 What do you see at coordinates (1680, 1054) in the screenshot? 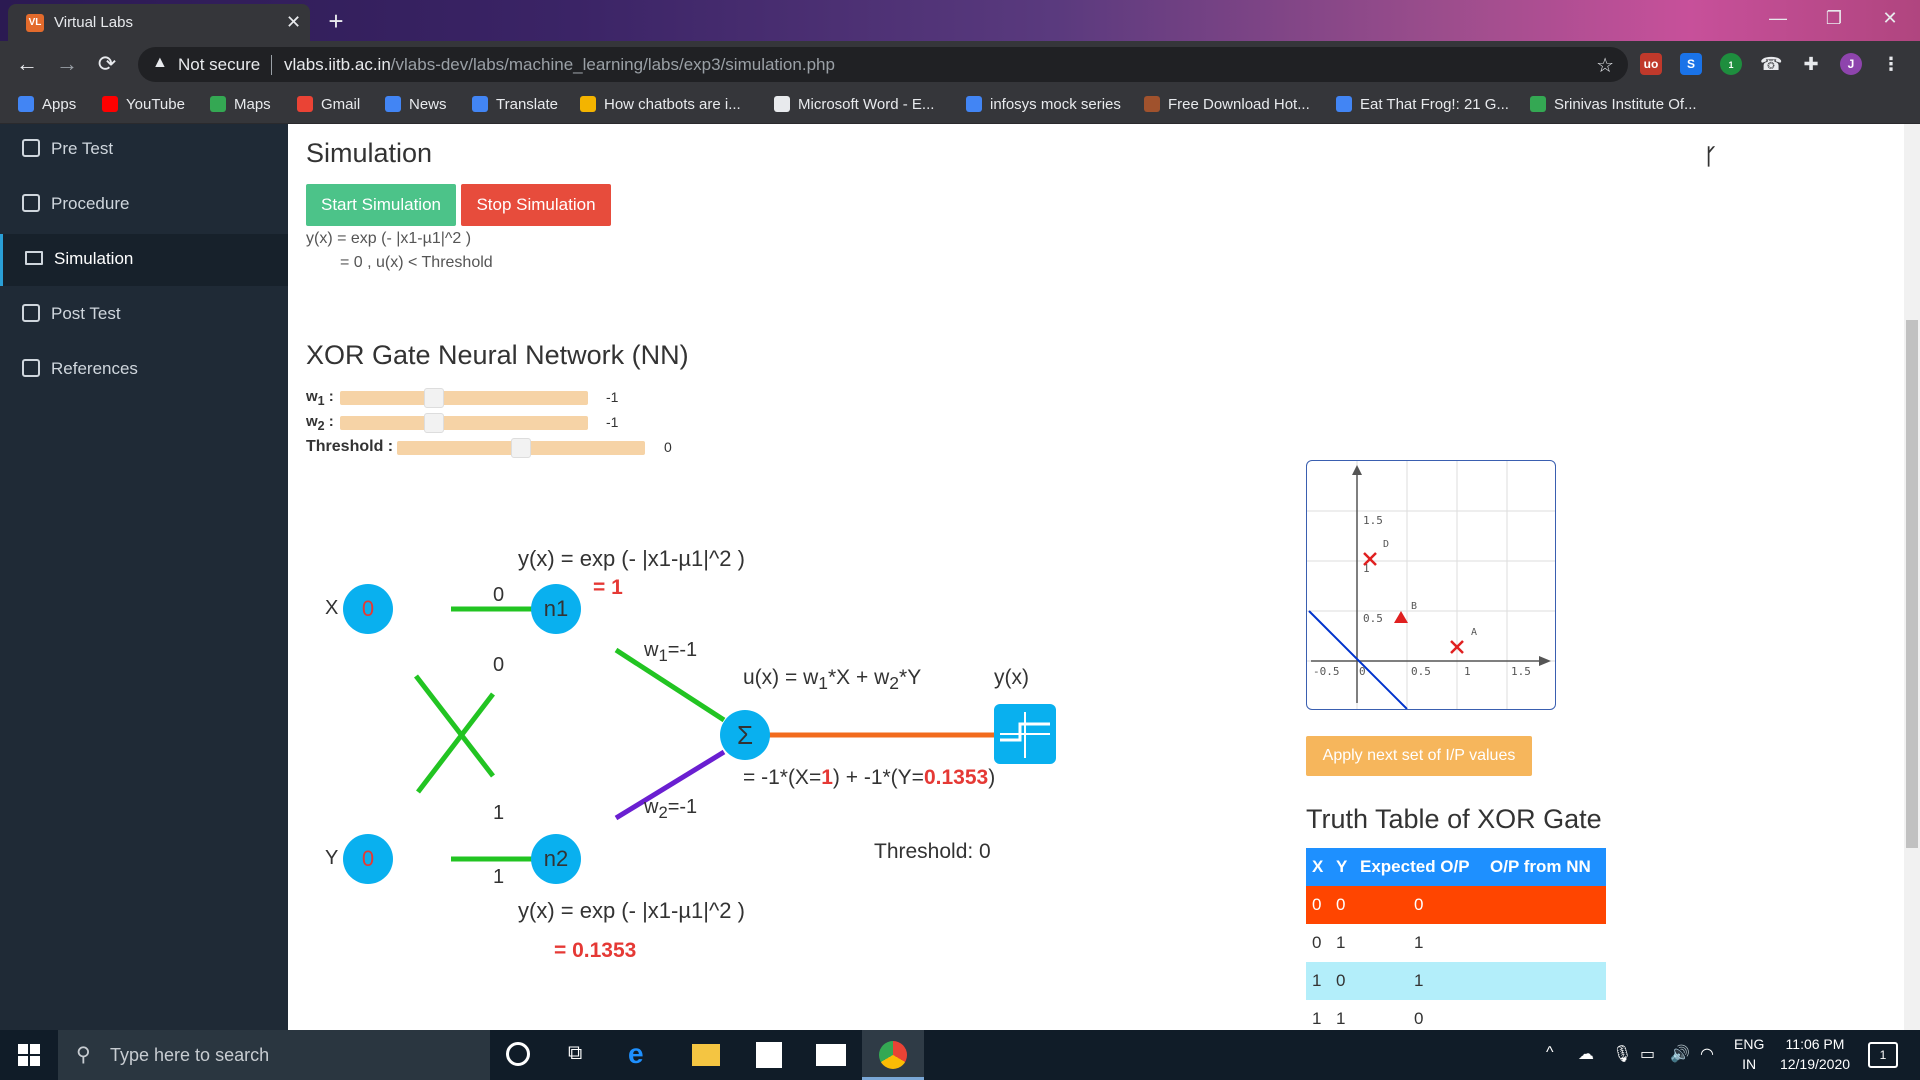
I see `volume-icon: 🔊` at bounding box center [1680, 1054].